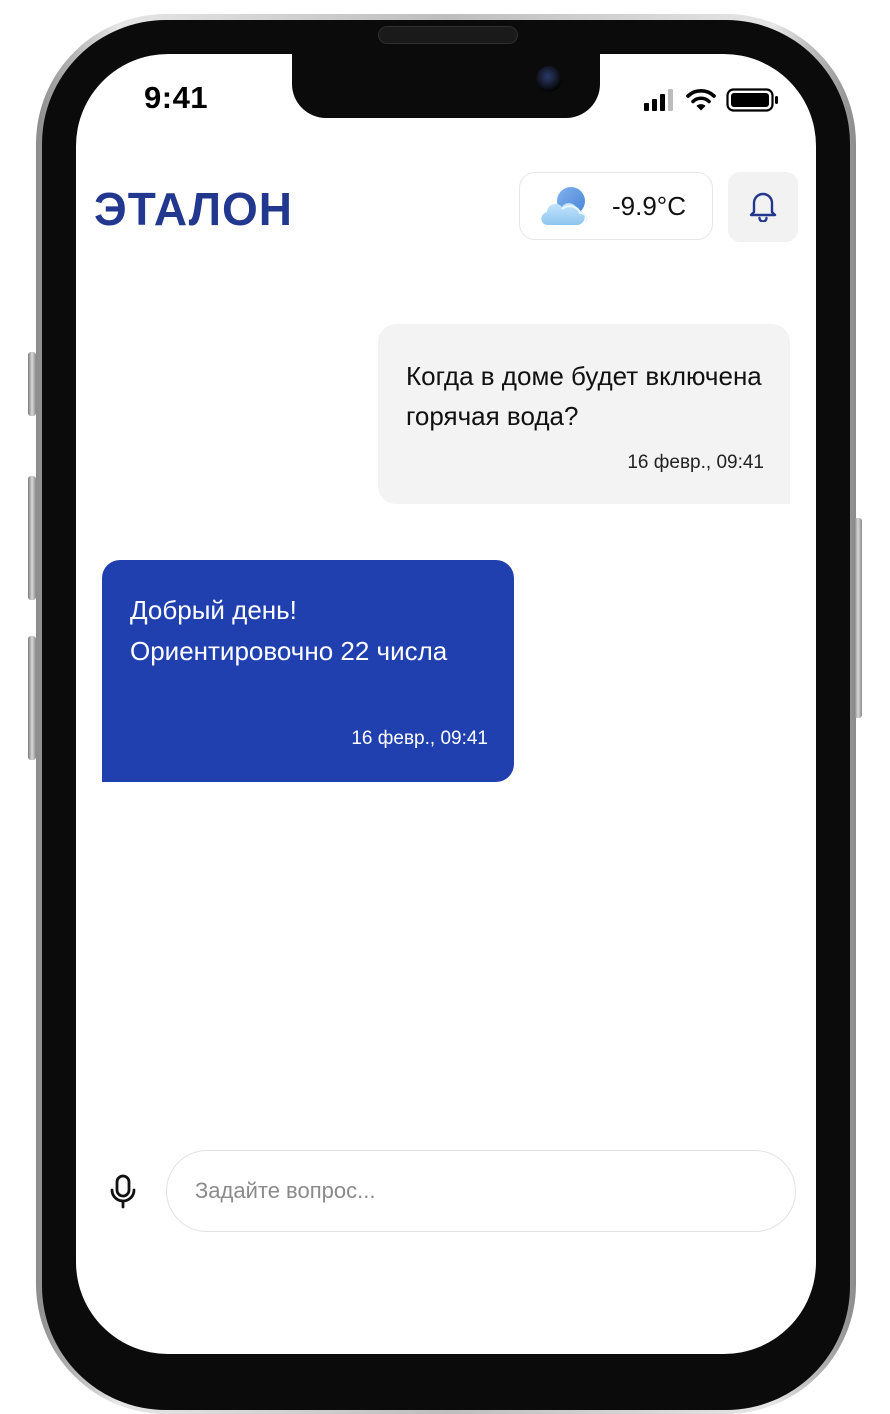 The image size is (890, 1414). I want to click on front-camera, so click(549, 79).